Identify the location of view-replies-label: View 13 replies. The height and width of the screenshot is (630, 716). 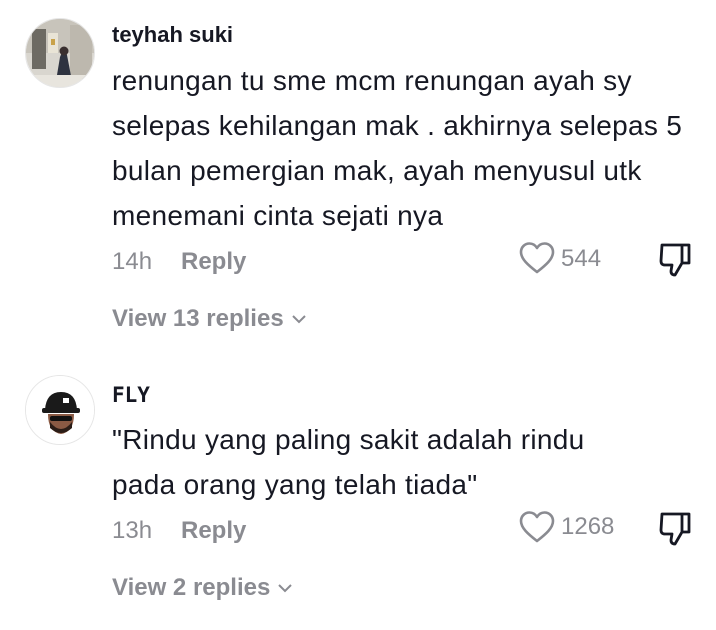
(198, 318).